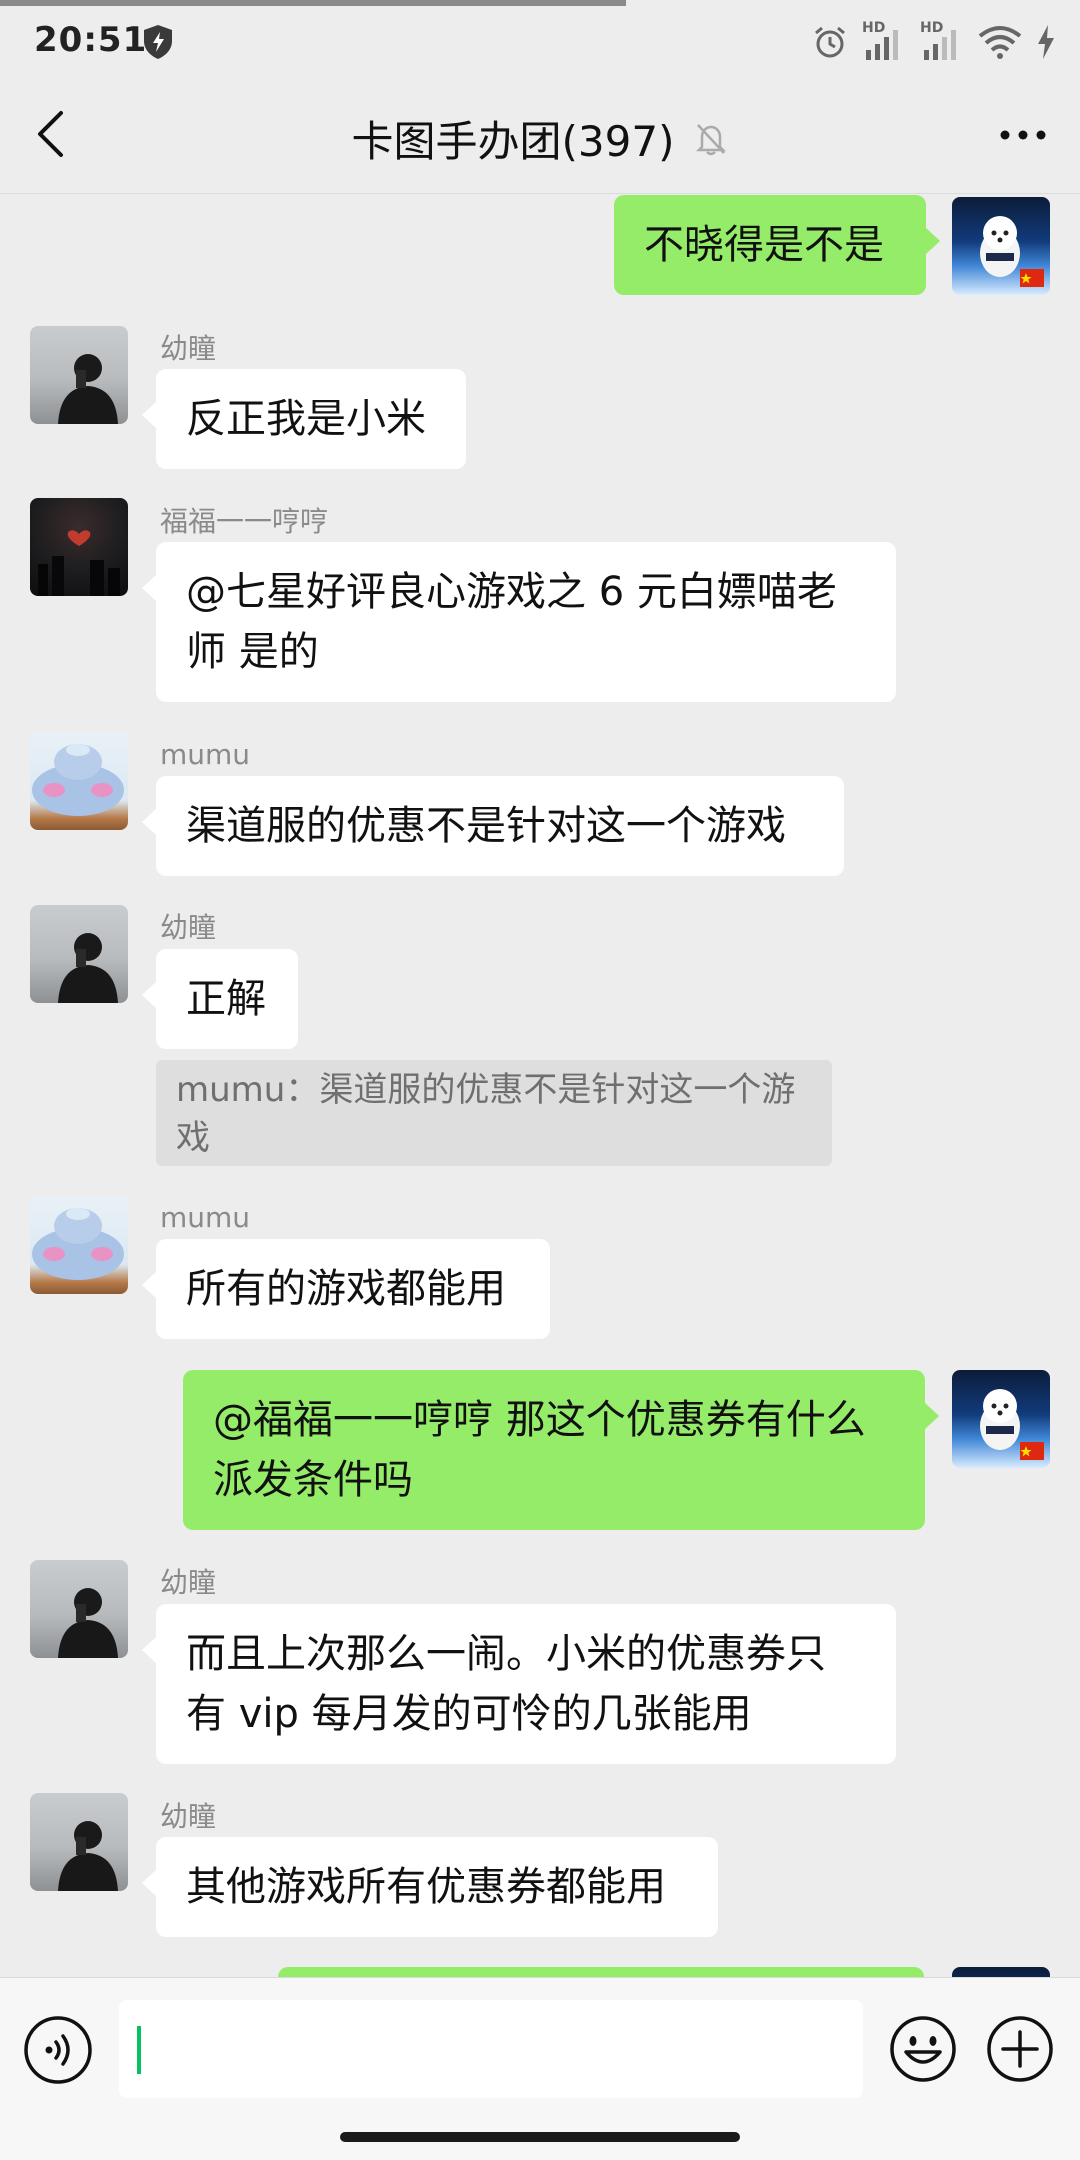 The image size is (1080, 2160). What do you see at coordinates (494, 1113) in the screenshot?
I see `quoted-message: mumu：渠道服的优惠不是针对这一个游 戏` at bounding box center [494, 1113].